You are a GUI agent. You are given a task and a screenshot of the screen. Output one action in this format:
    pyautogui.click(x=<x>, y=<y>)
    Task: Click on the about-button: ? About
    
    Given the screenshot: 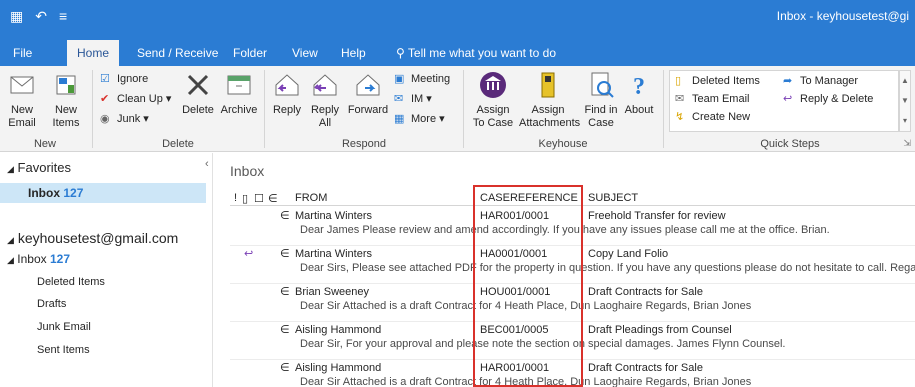 What is the action you would take?
    pyautogui.click(x=639, y=93)
    